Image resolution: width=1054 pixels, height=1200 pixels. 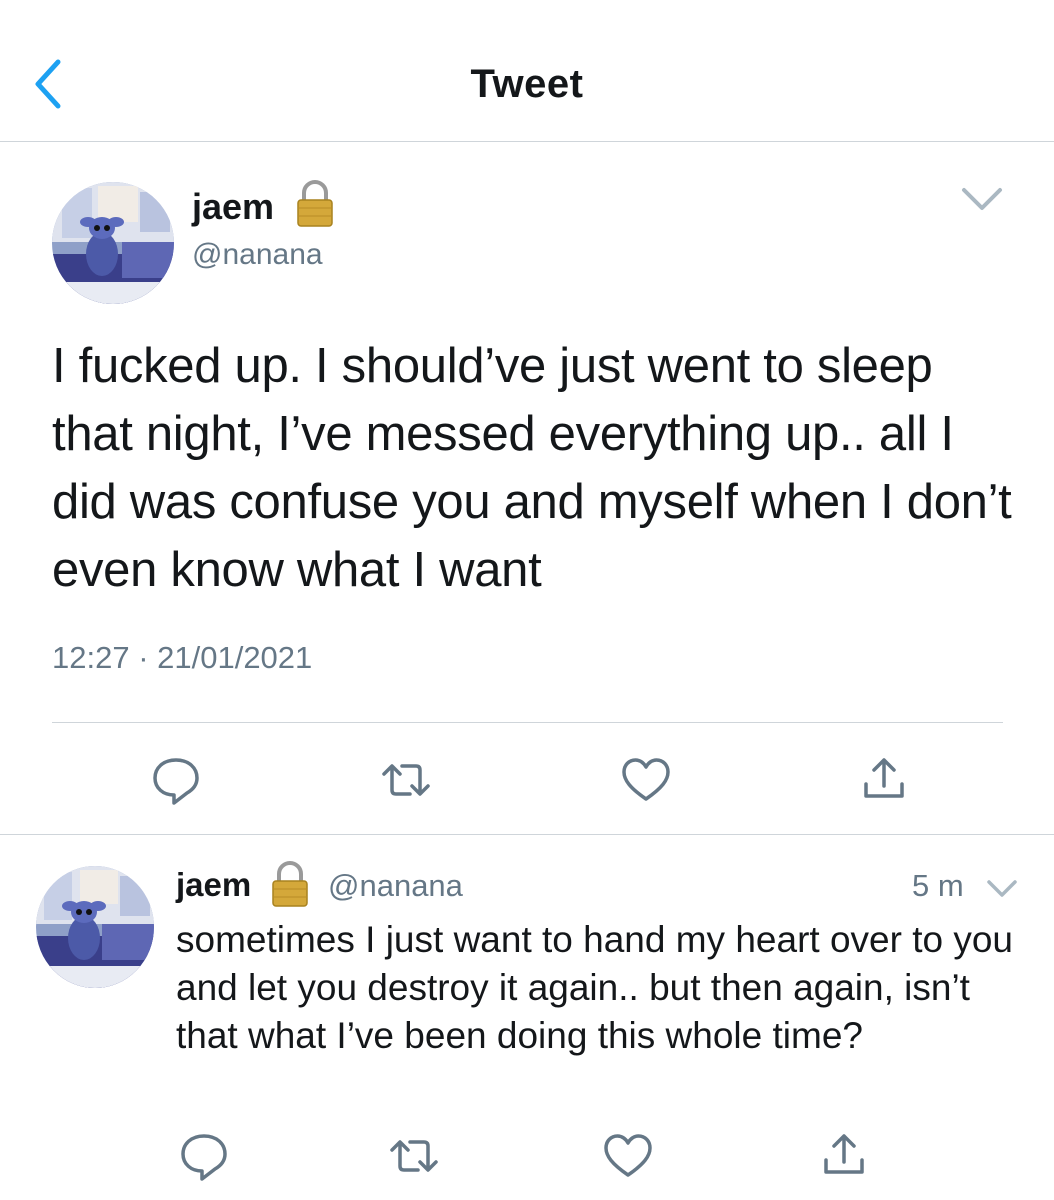 What do you see at coordinates (182, 657) in the screenshot?
I see `tweet-timestamp: 12:27 · 21/01/2021` at bounding box center [182, 657].